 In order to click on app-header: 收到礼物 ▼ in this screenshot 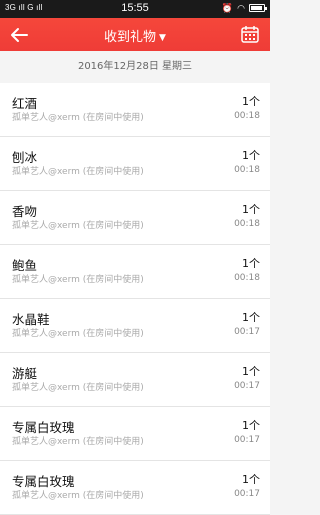, I will do `click(135, 34)`.